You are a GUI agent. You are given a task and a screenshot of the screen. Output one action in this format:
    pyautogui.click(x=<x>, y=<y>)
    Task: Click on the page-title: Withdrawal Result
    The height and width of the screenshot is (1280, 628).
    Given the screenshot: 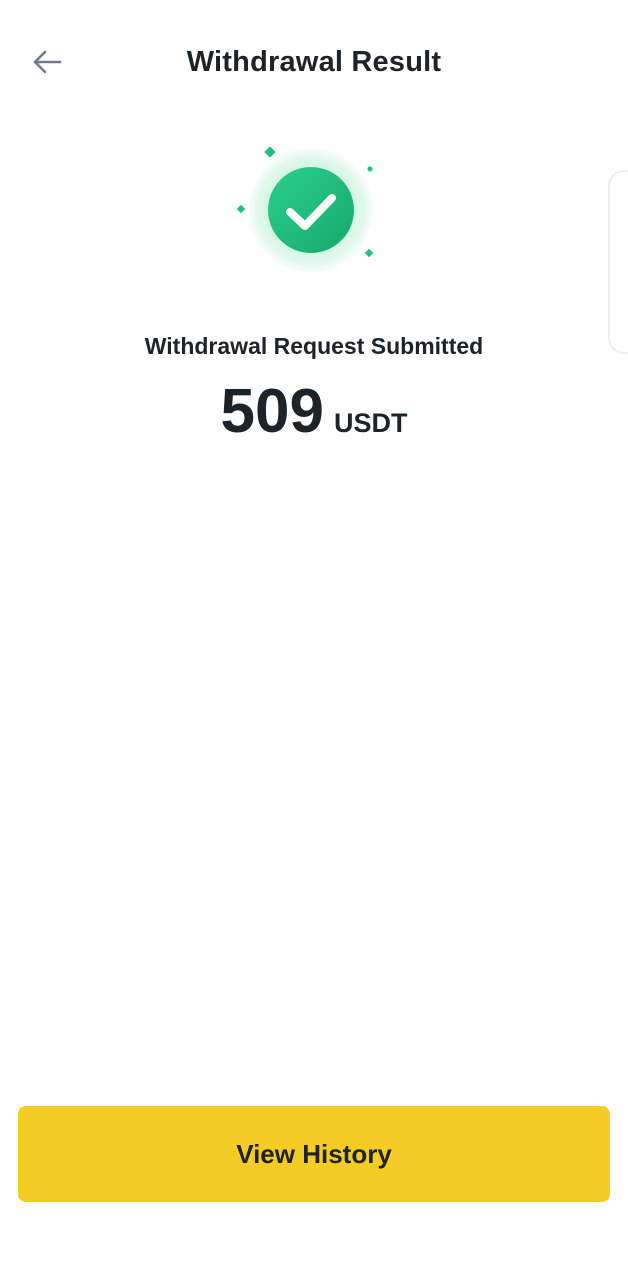 What is the action you would take?
    pyautogui.click(x=314, y=62)
    